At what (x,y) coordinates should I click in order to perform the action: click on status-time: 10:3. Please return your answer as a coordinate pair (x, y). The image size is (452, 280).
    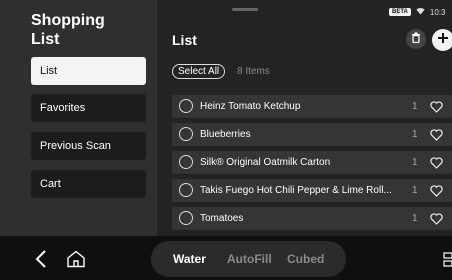
    Looking at the image, I should click on (437, 12).